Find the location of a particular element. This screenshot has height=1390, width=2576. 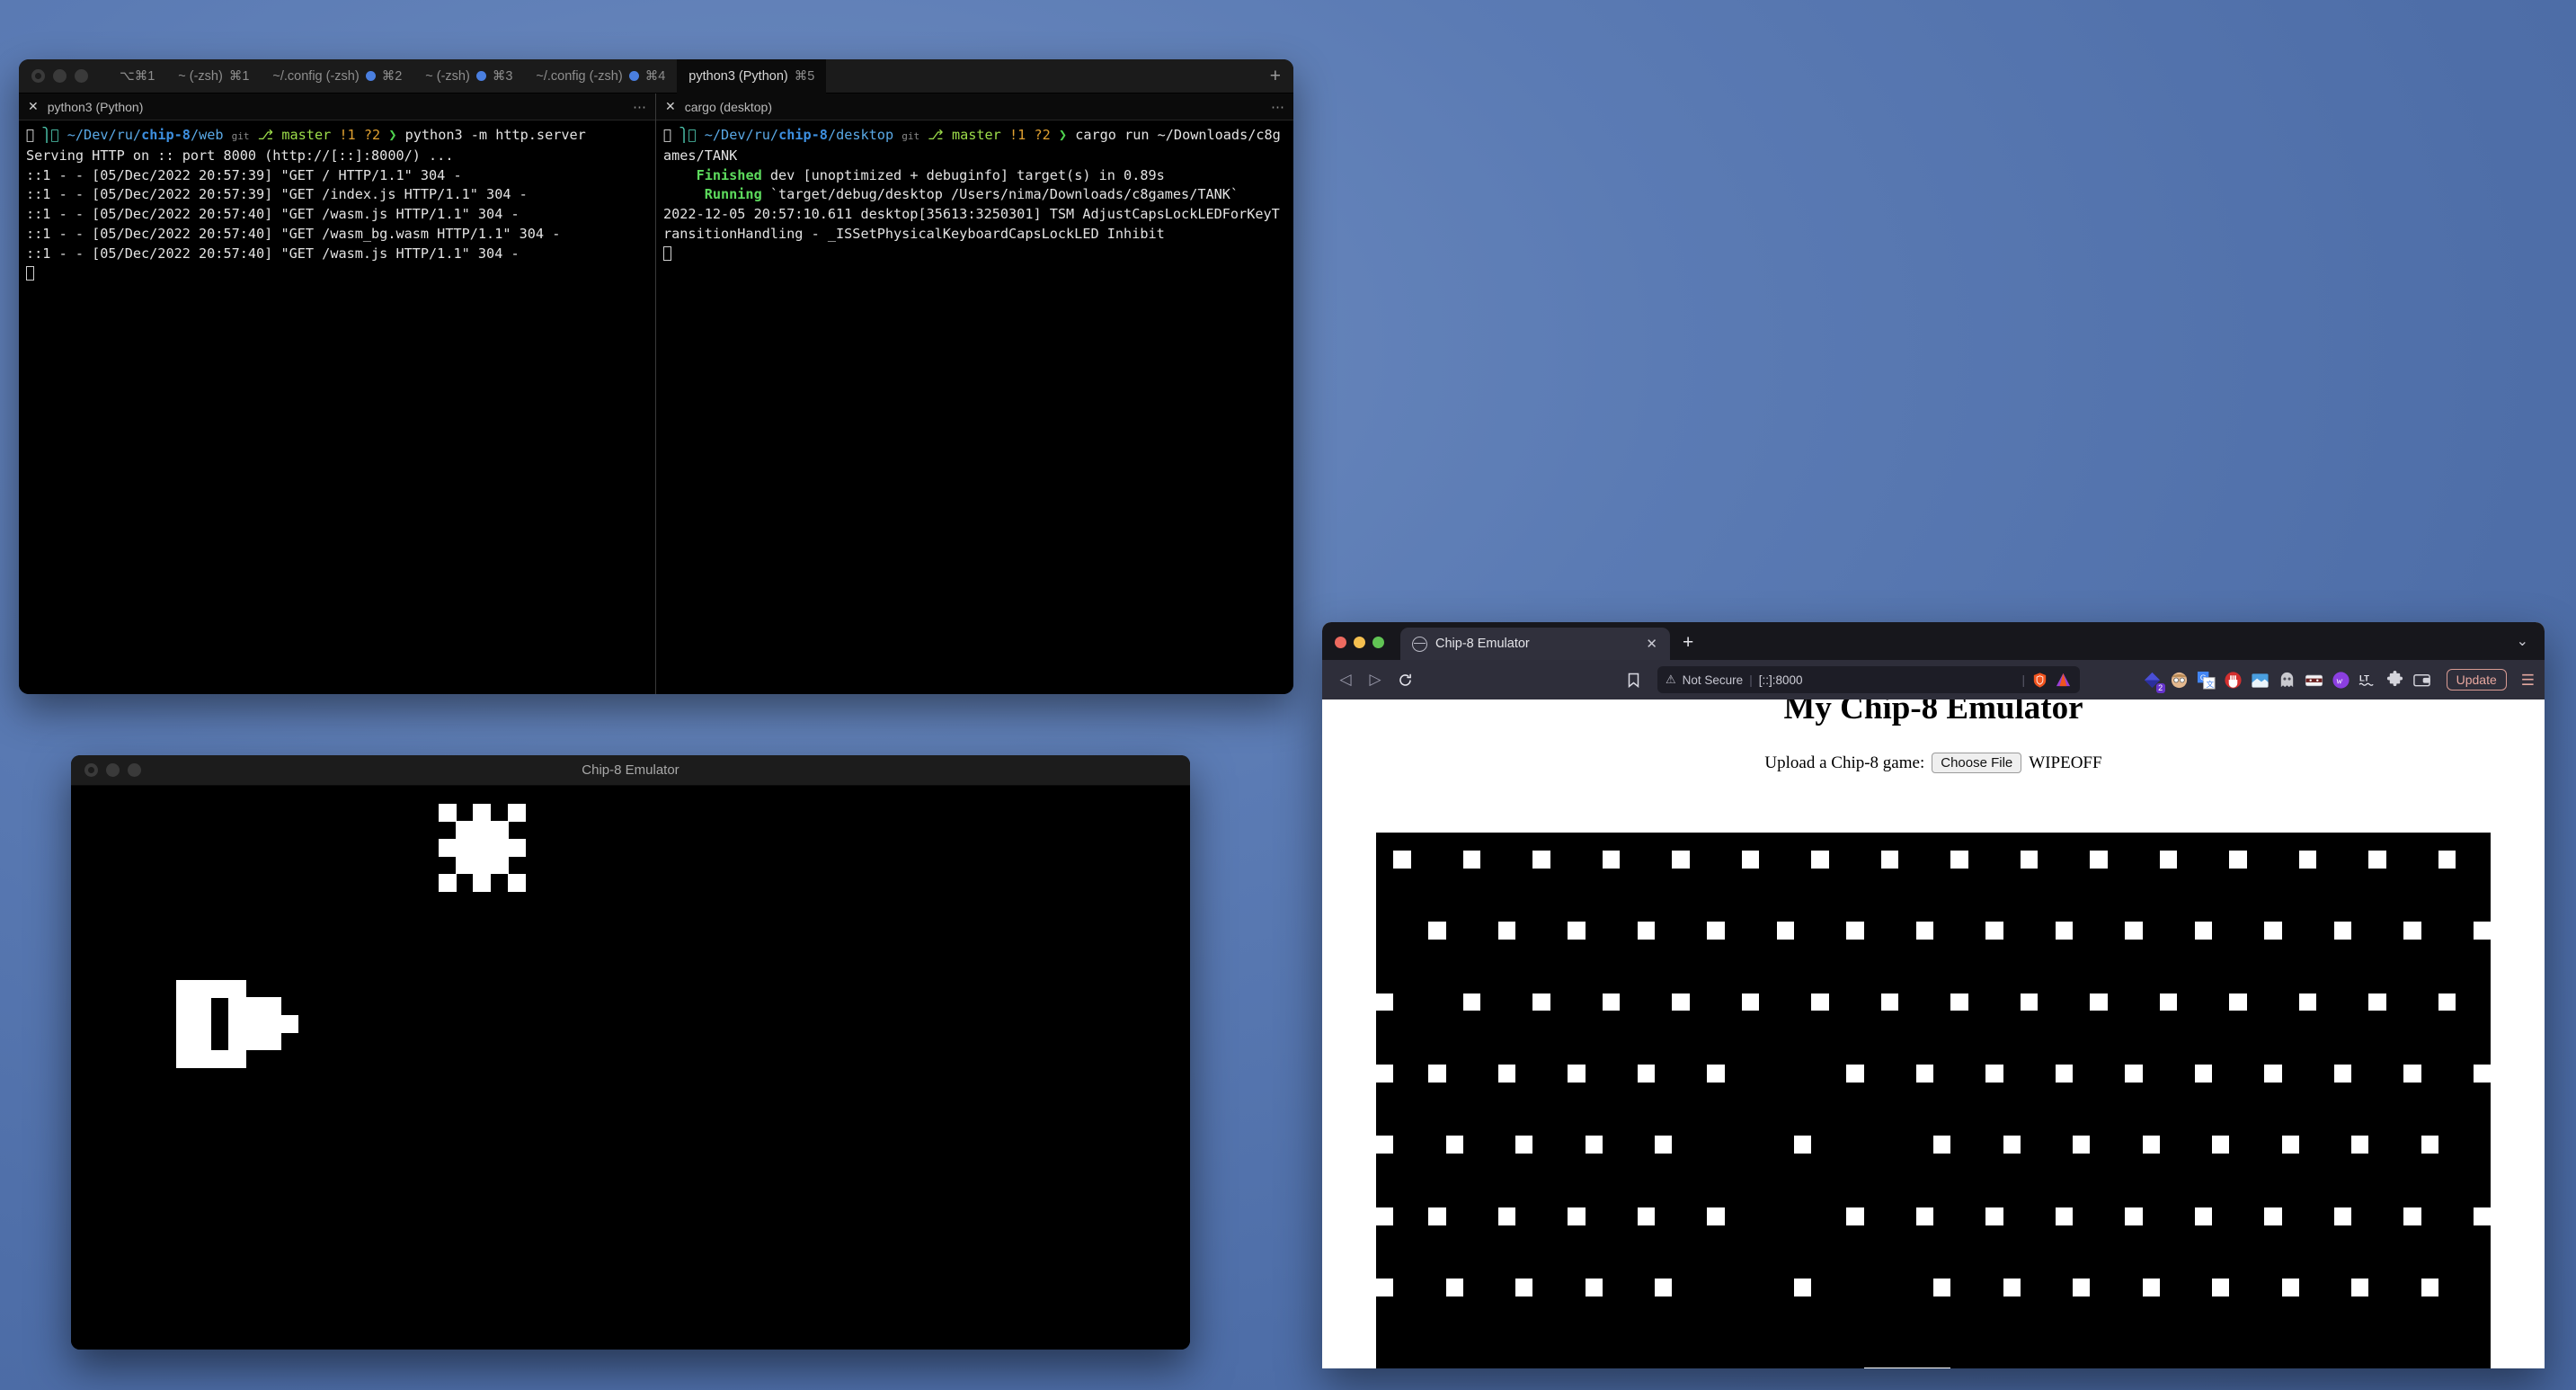

brave-rewards-icon is located at coordinates (2063, 680).